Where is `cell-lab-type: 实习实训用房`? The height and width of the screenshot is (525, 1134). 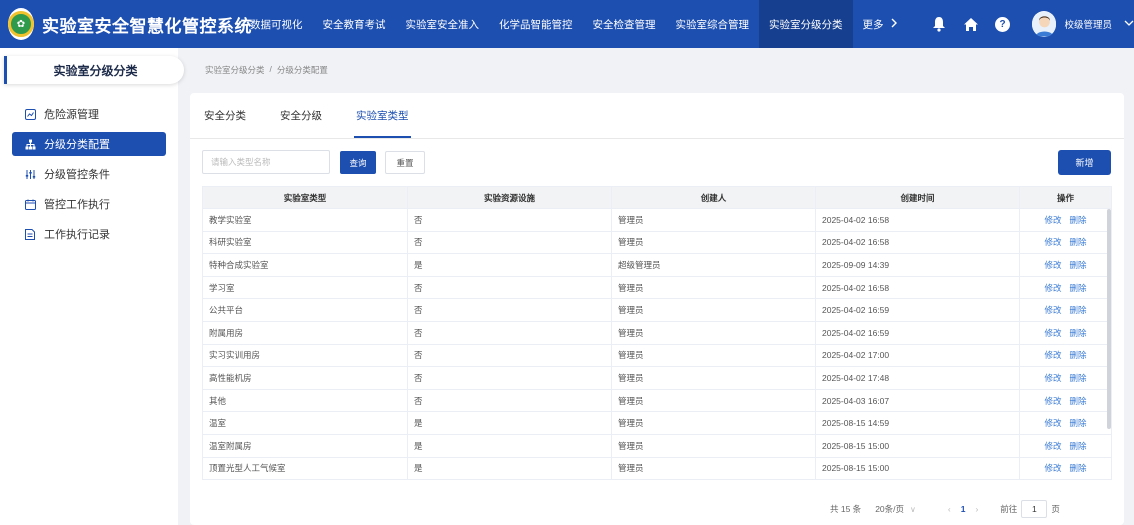
cell-lab-type: 实习实训用房 is located at coordinates (305, 356).